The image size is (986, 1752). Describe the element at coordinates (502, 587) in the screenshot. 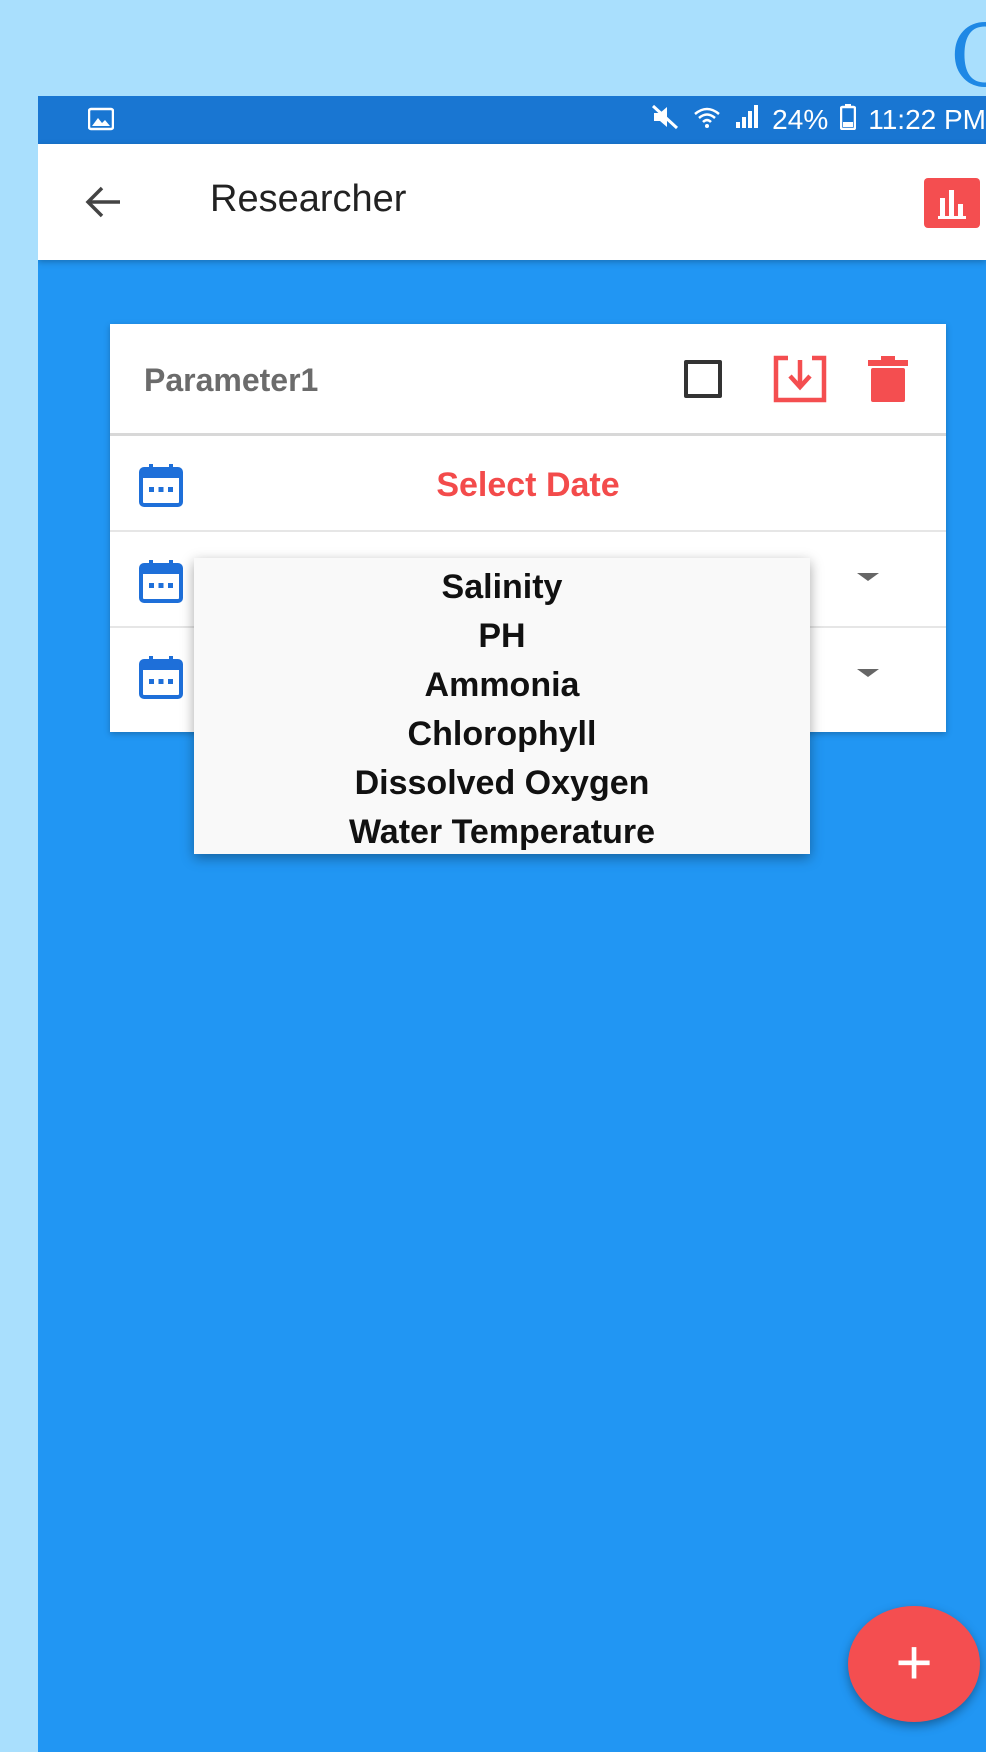

I see `dropdown-option-salinity: Salinity` at that location.